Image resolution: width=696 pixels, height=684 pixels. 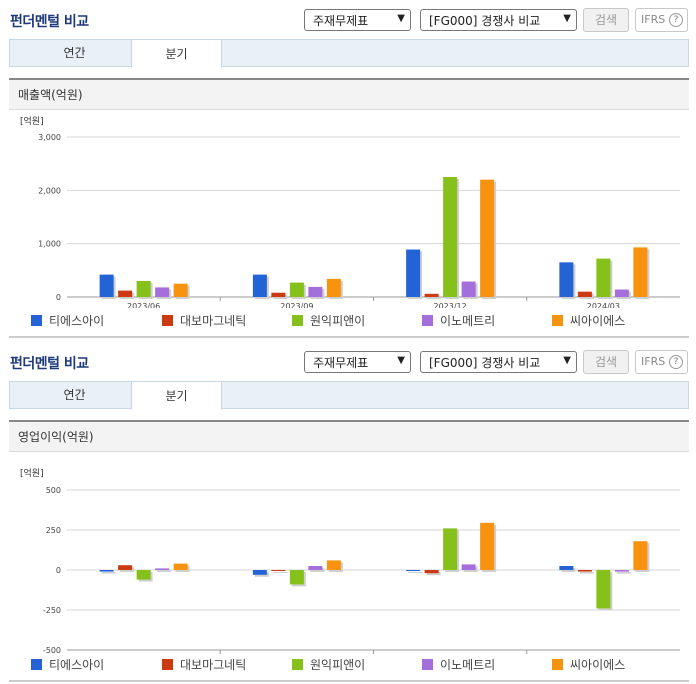 What do you see at coordinates (338, 665) in the screenshot?
I see `legend-label: 원익피앤이` at bounding box center [338, 665].